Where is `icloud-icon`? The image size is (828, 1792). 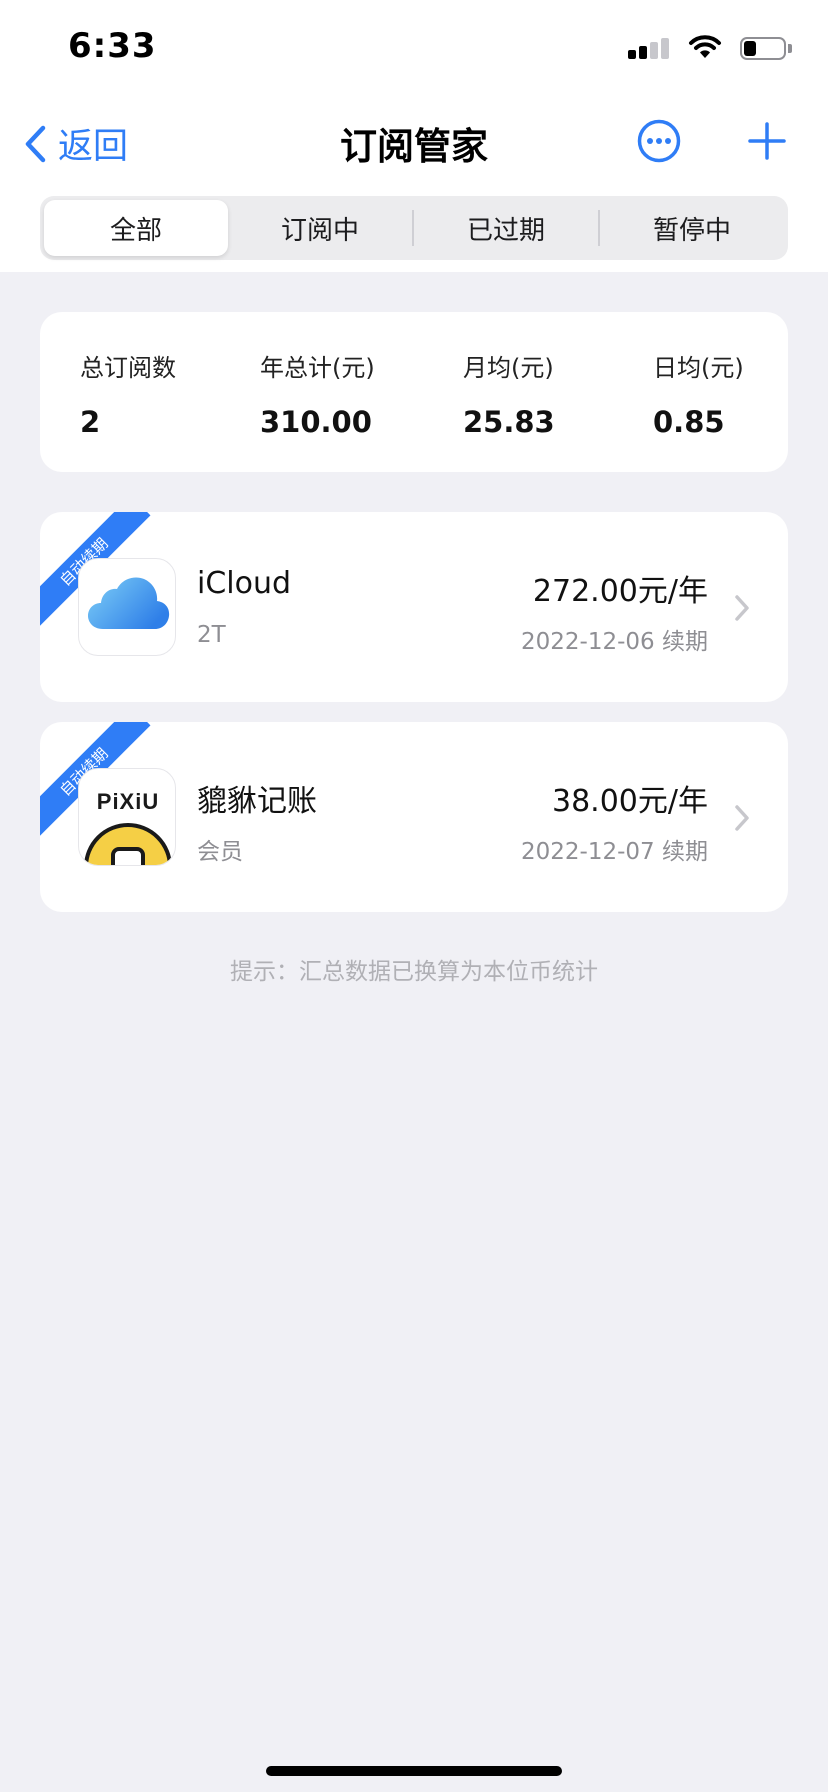 icloud-icon is located at coordinates (127, 607).